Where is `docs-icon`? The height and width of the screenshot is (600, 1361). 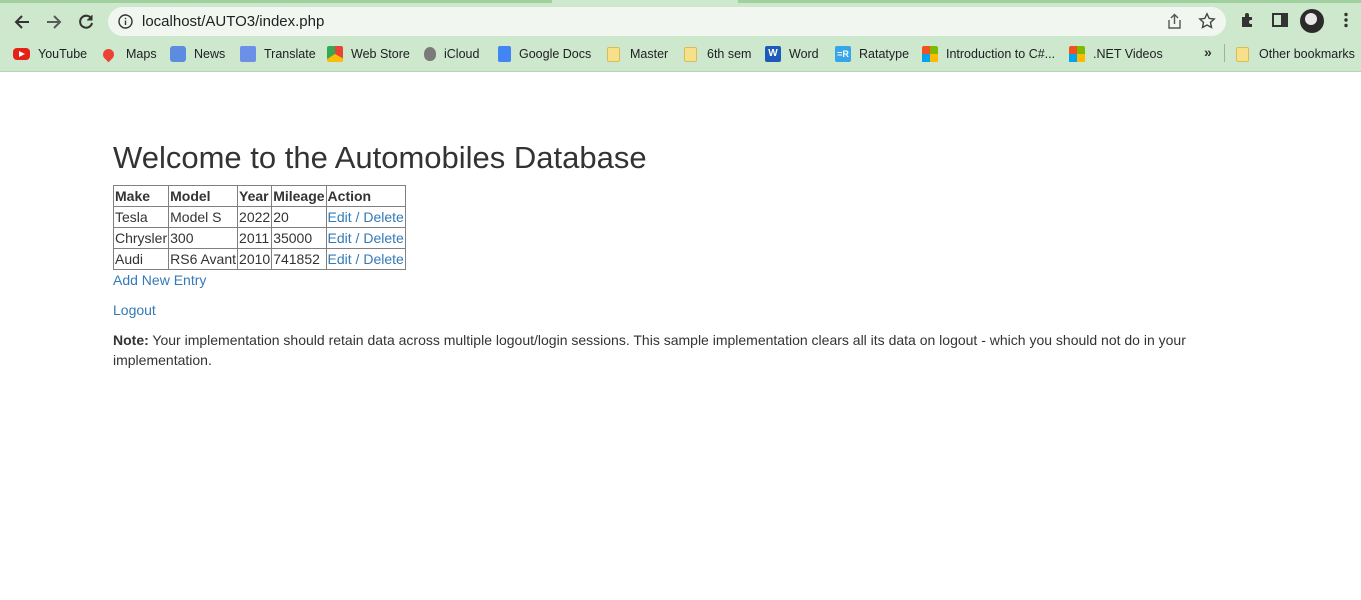
docs-icon is located at coordinates (504, 54).